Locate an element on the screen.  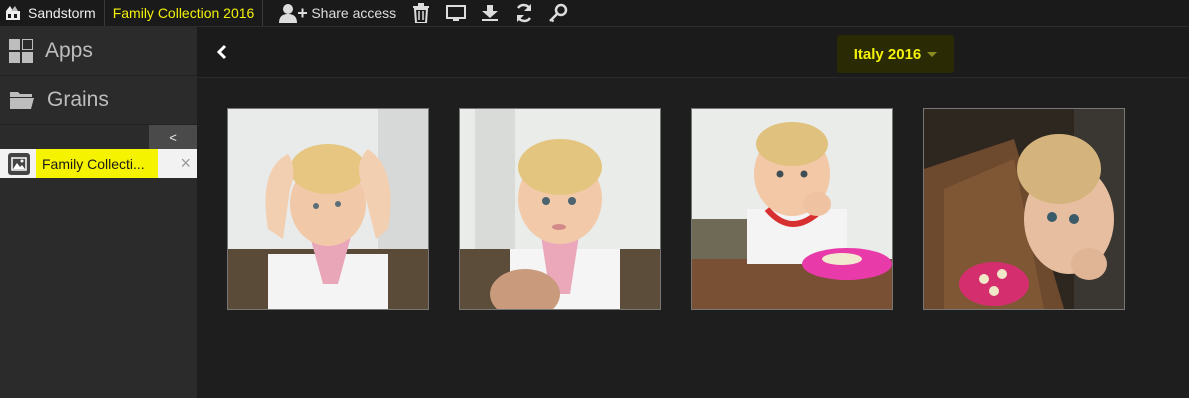
grain-title: Family Collection 2016 is located at coordinates (184, 13).